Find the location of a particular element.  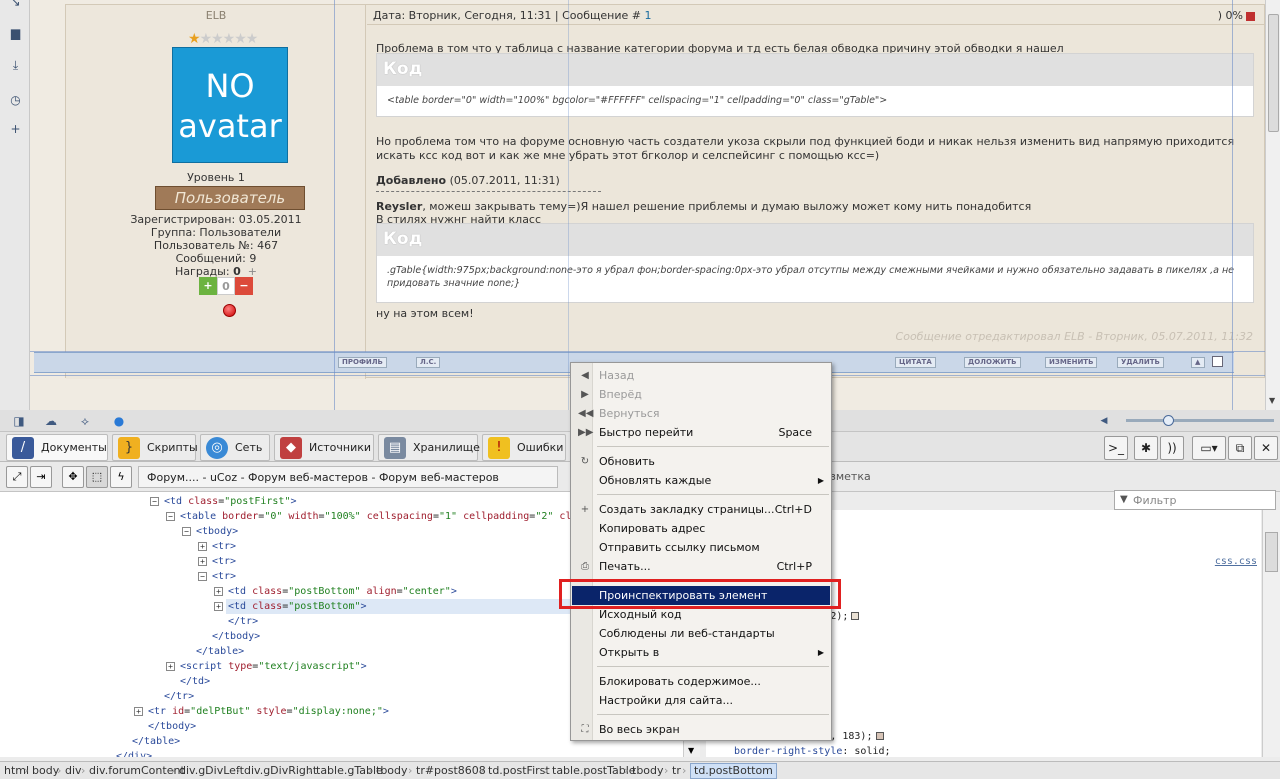

menu-item: ◀ Назад is located at coordinates (701, 375).